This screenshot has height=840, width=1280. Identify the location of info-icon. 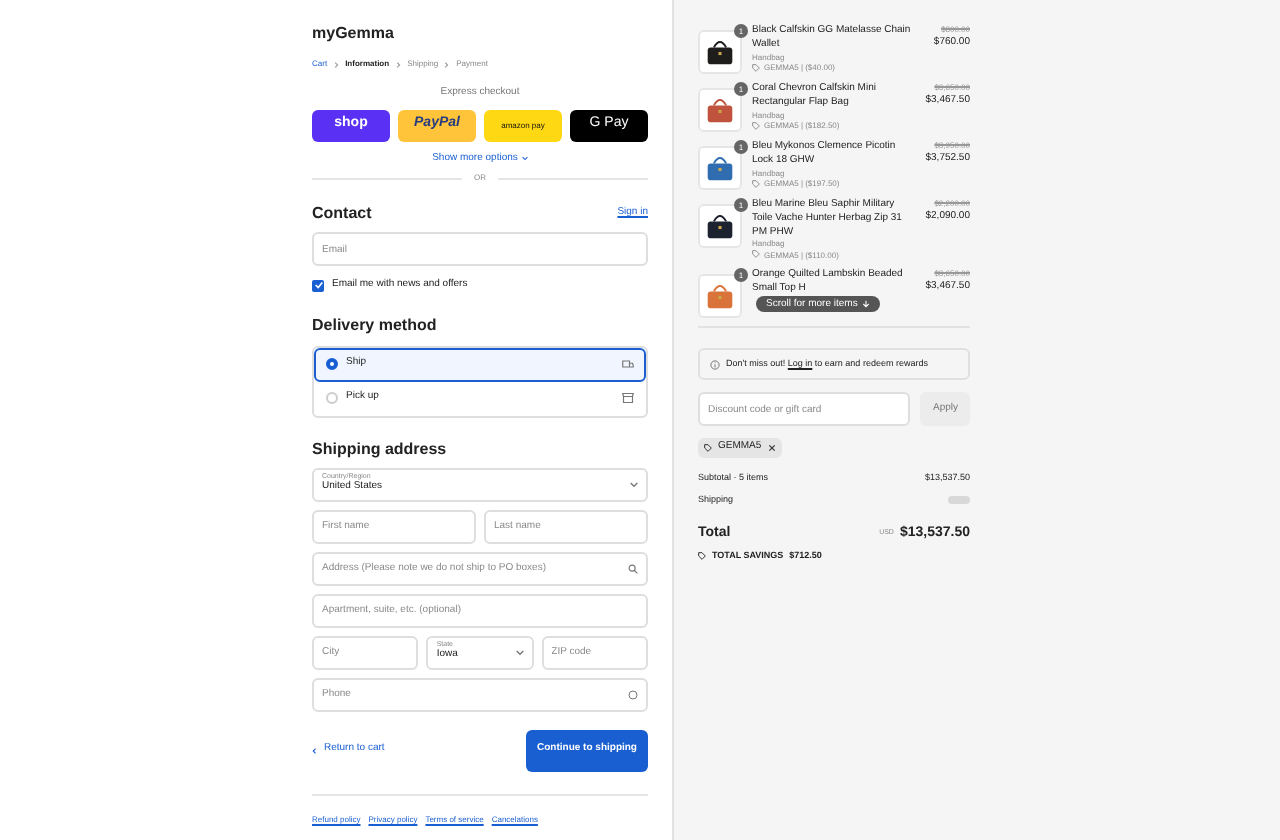
(715, 364).